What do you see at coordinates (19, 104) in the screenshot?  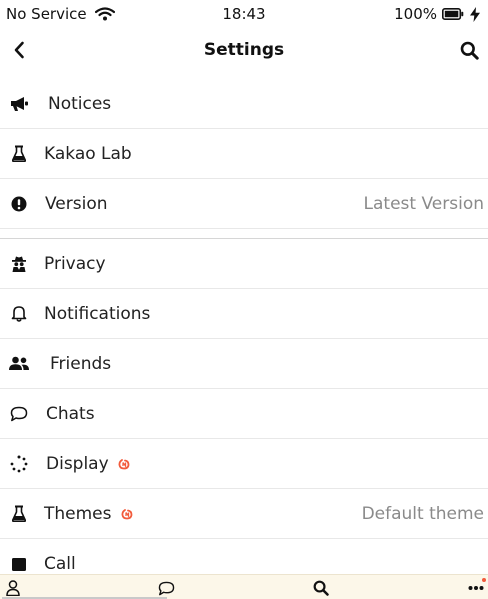 I see `megaphone-icon` at bounding box center [19, 104].